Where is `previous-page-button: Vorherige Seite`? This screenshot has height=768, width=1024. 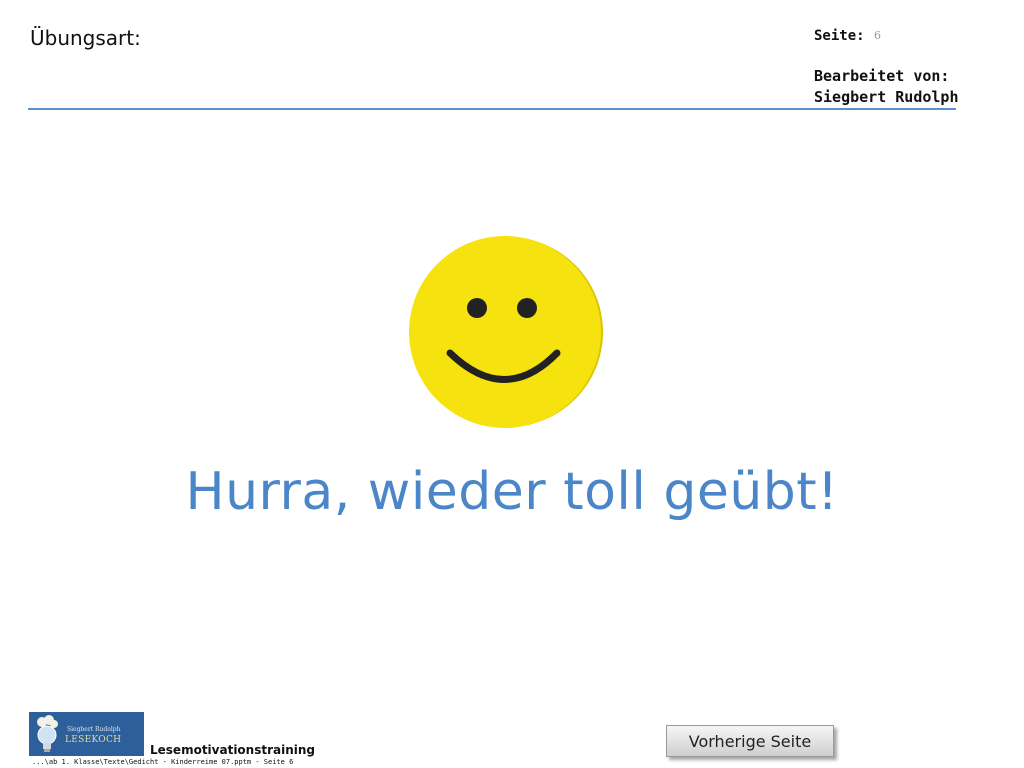 previous-page-button: Vorherige Seite is located at coordinates (750, 741).